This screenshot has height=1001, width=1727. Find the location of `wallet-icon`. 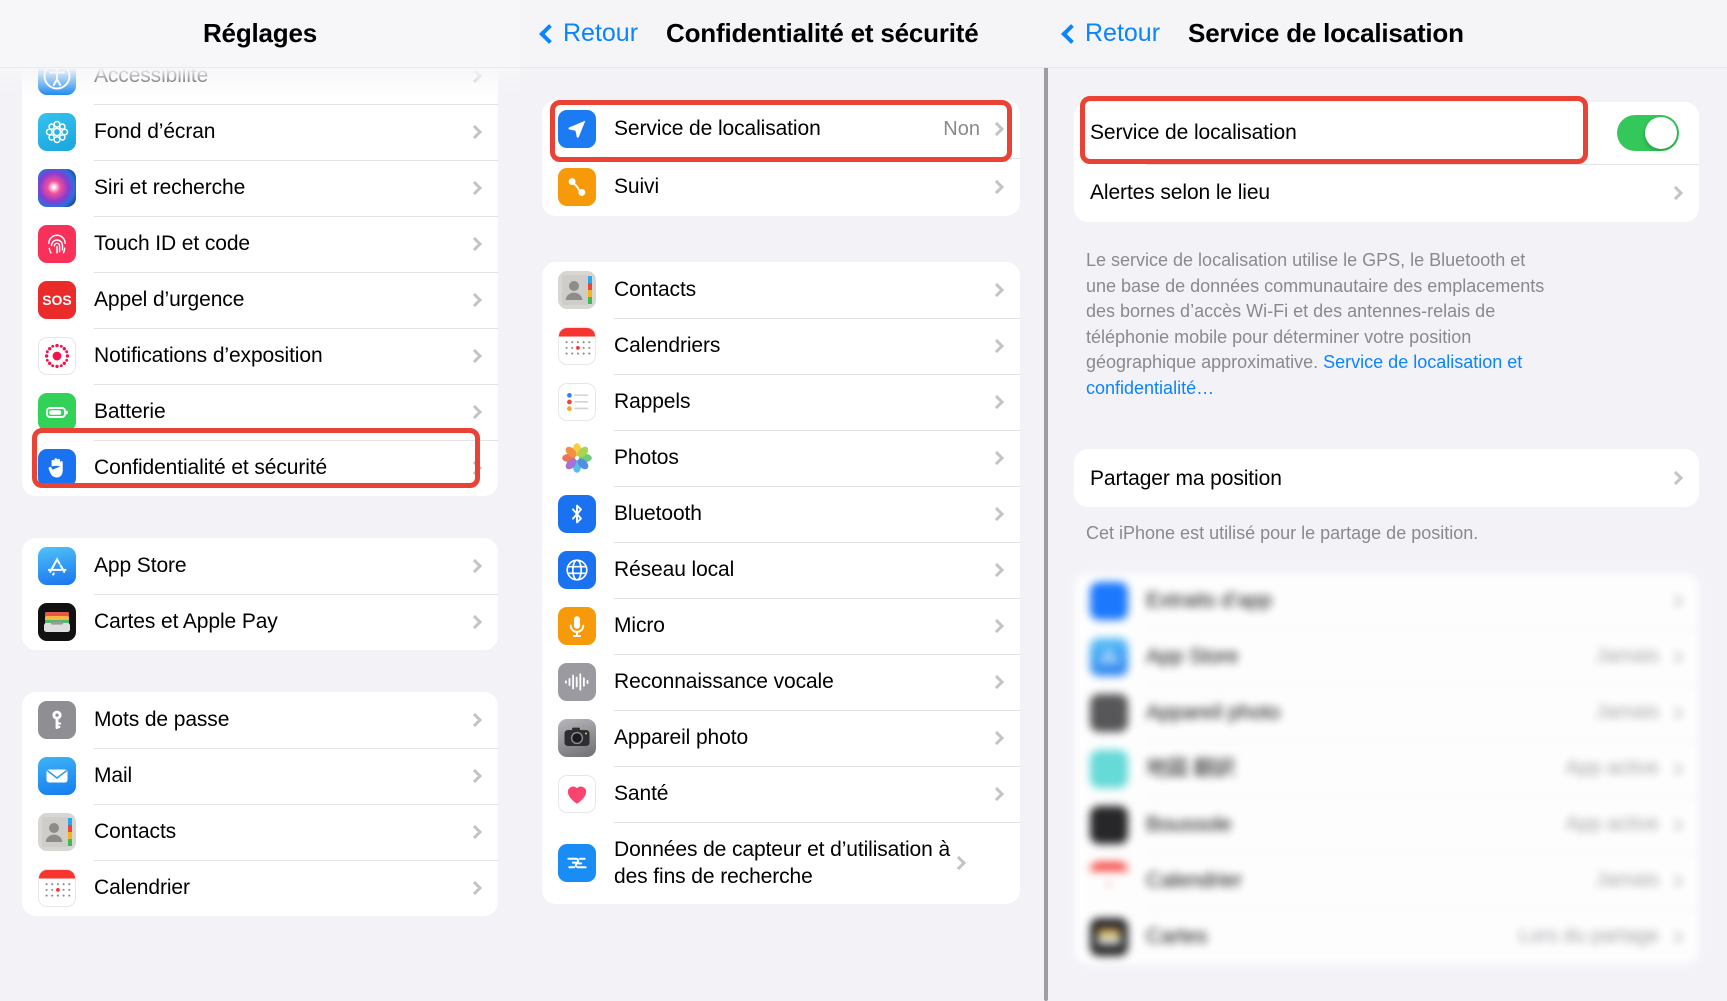

wallet-icon is located at coordinates (1109, 936).